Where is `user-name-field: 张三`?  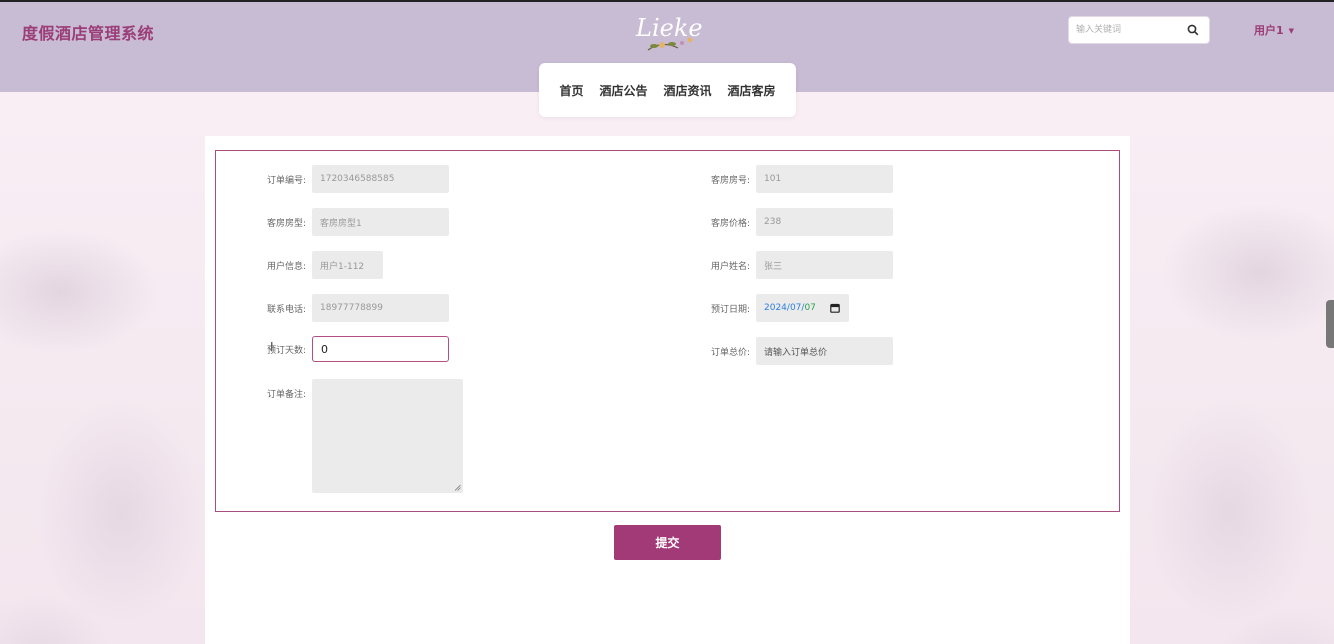
user-name-field: 张三 is located at coordinates (824, 265).